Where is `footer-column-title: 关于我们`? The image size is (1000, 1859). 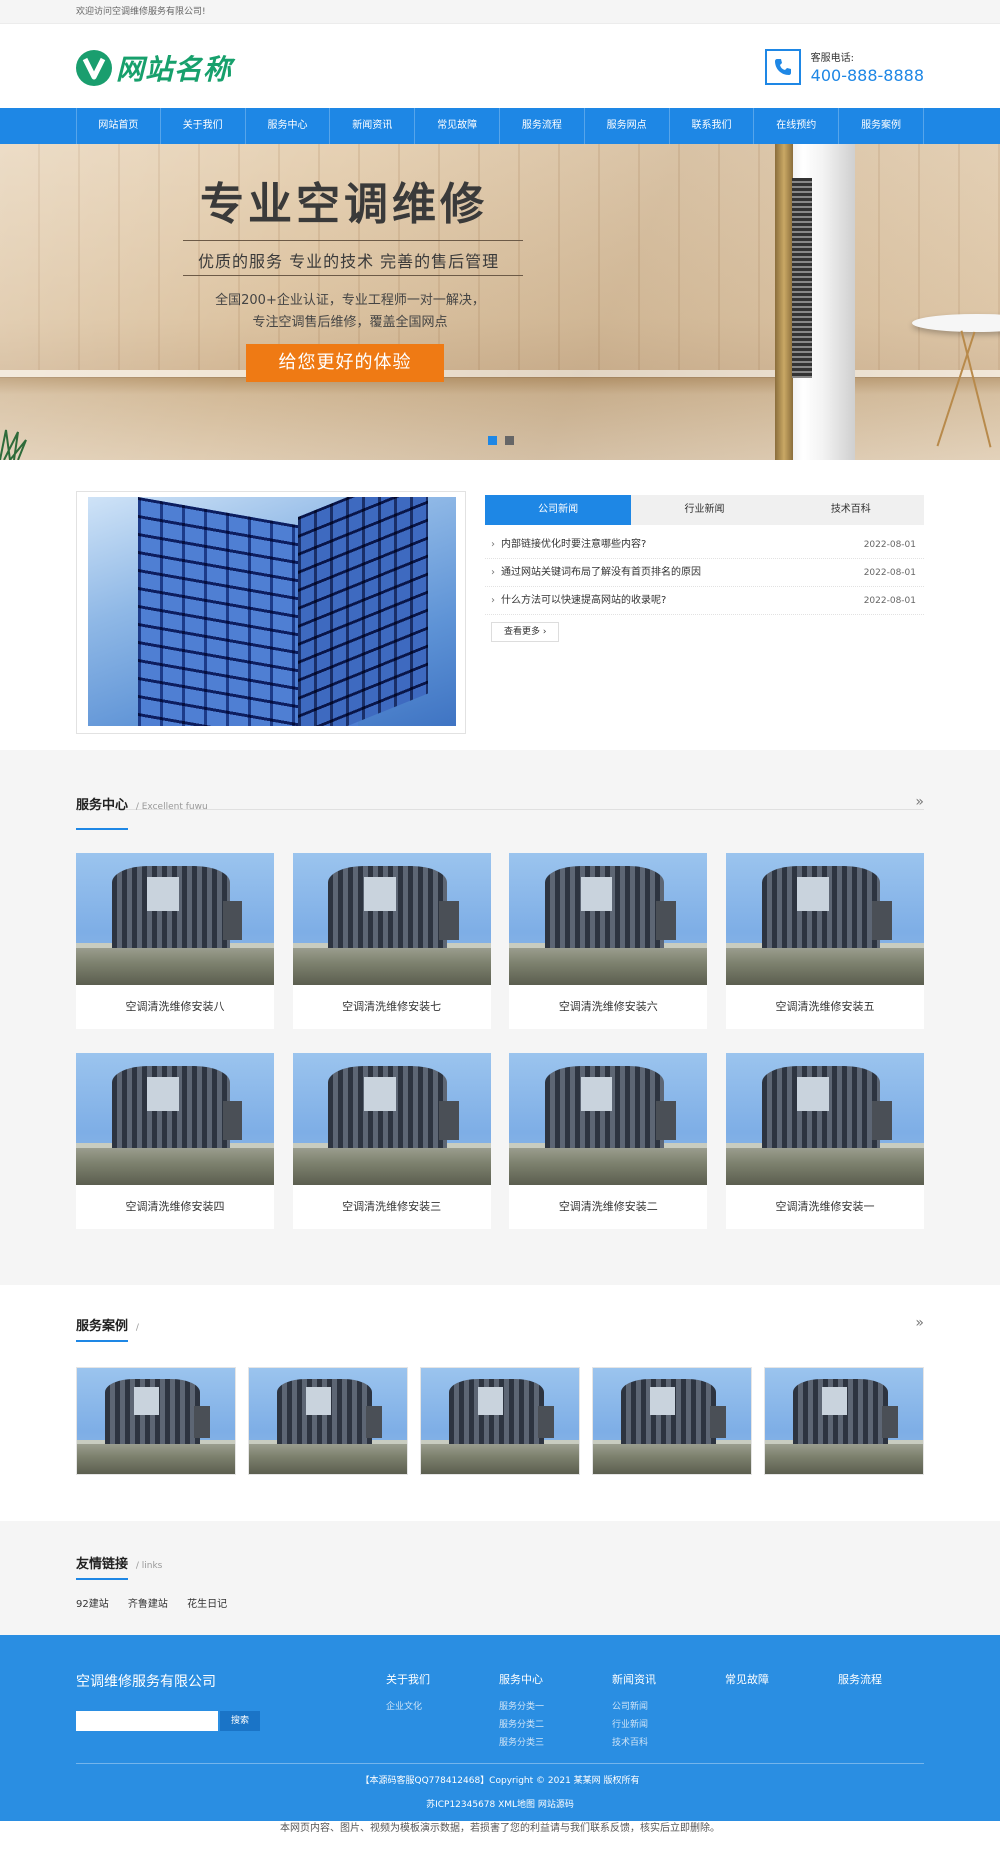
footer-column-title: 关于我们 is located at coordinates (442, 1679).